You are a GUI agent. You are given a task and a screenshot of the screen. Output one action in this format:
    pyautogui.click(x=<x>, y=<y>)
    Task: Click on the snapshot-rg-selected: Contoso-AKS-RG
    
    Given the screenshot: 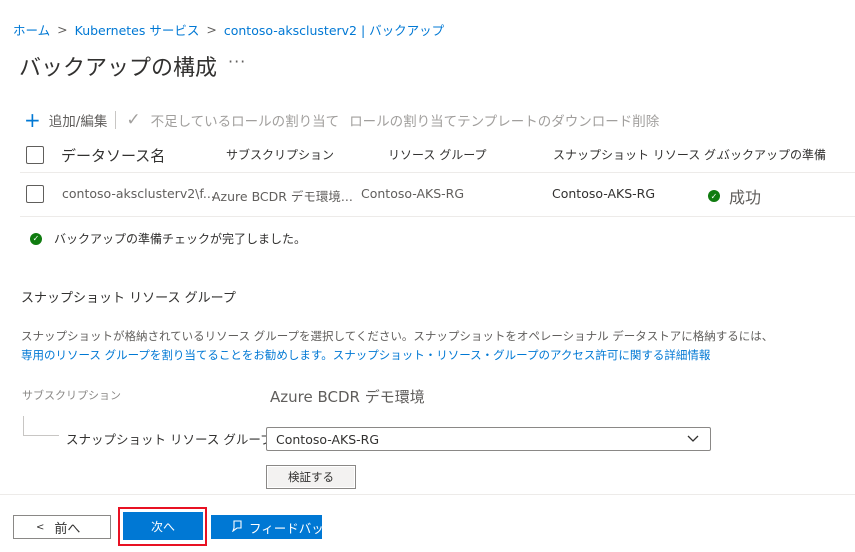 What is the action you would take?
    pyautogui.click(x=328, y=439)
    